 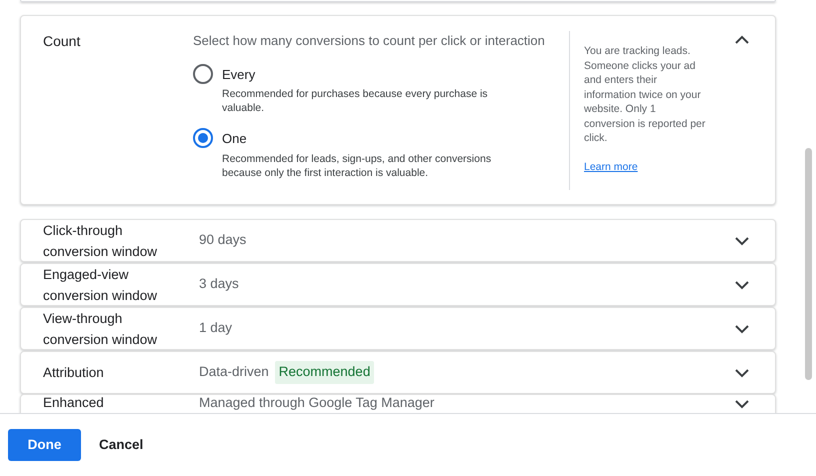 I want to click on learn-more-link: Learn more, so click(x=611, y=167).